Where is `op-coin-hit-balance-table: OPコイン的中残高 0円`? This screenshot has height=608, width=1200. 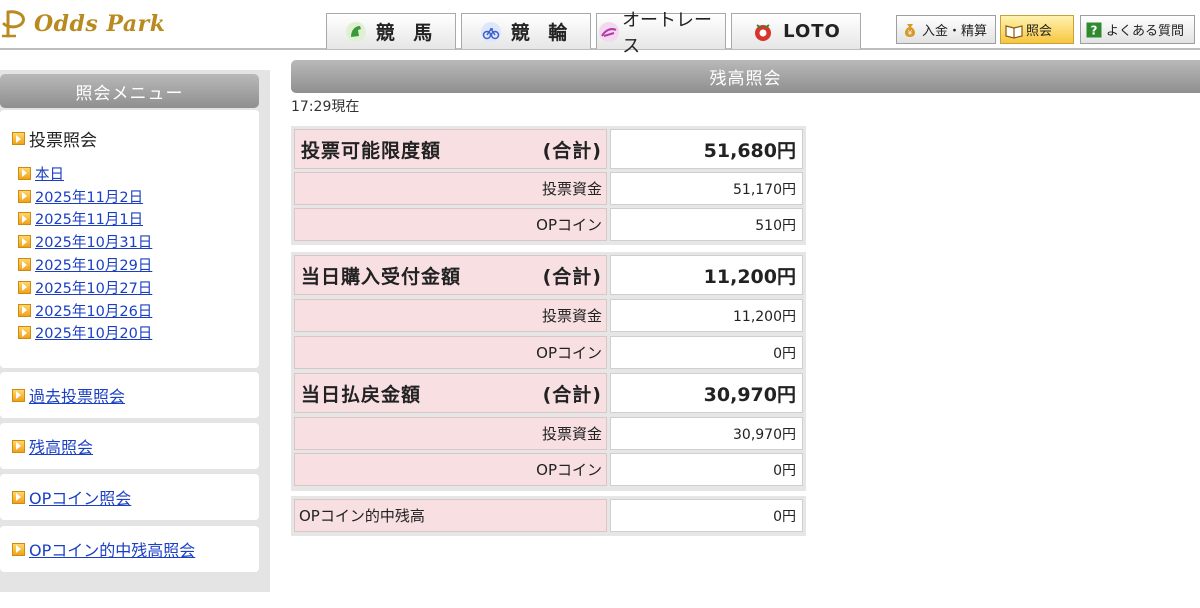 op-coin-hit-balance-table: OPコイン的中残高 0円 is located at coordinates (548, 516).